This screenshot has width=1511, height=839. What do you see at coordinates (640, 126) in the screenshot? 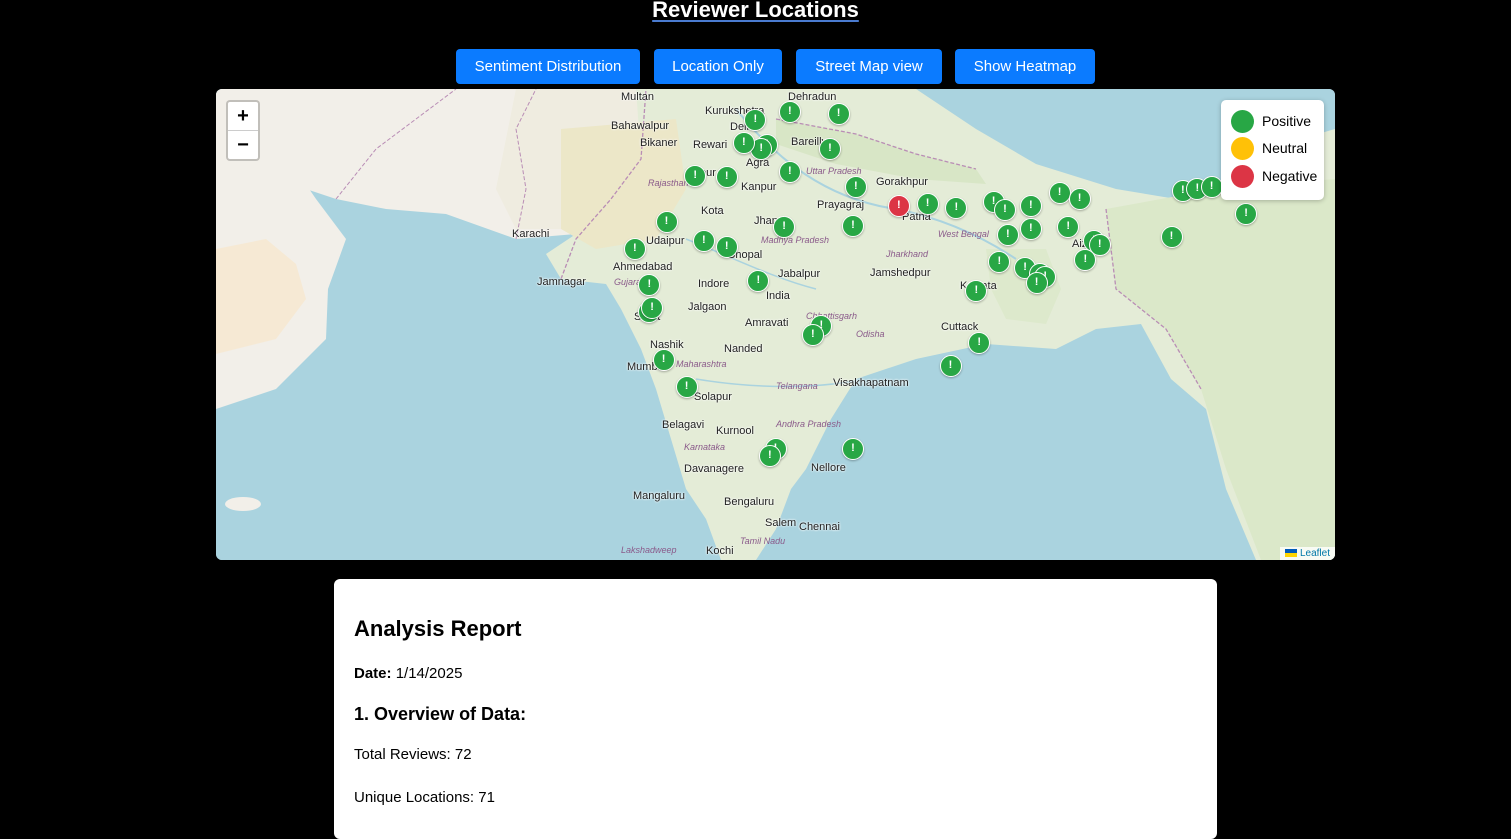
I see `city-label: Bahawalpur` at bounding box center [640, 126].